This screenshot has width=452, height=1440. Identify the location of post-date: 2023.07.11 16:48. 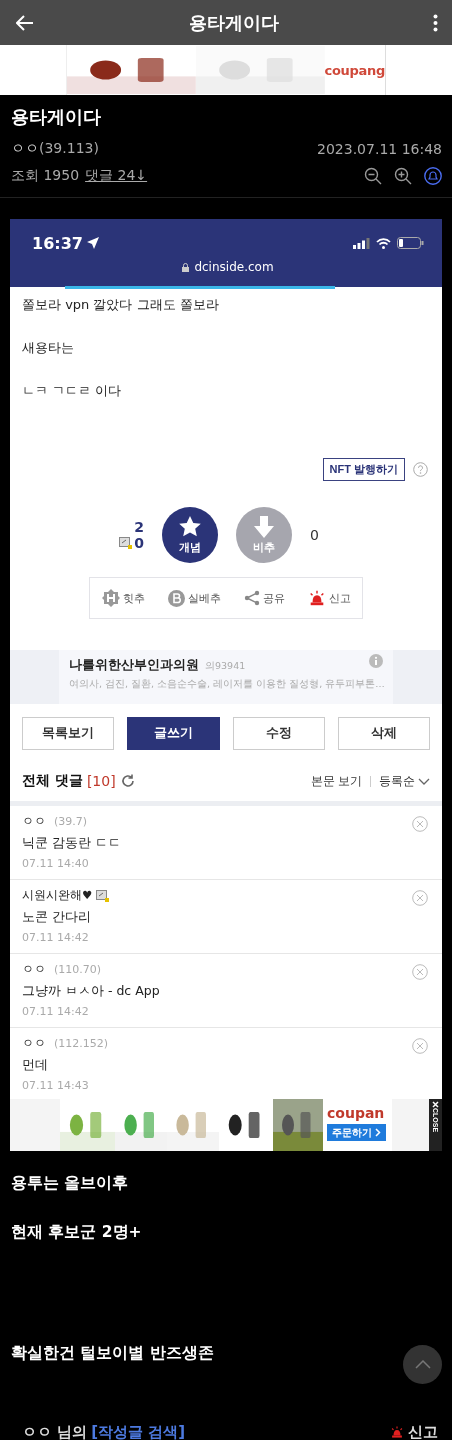
(379, 149).